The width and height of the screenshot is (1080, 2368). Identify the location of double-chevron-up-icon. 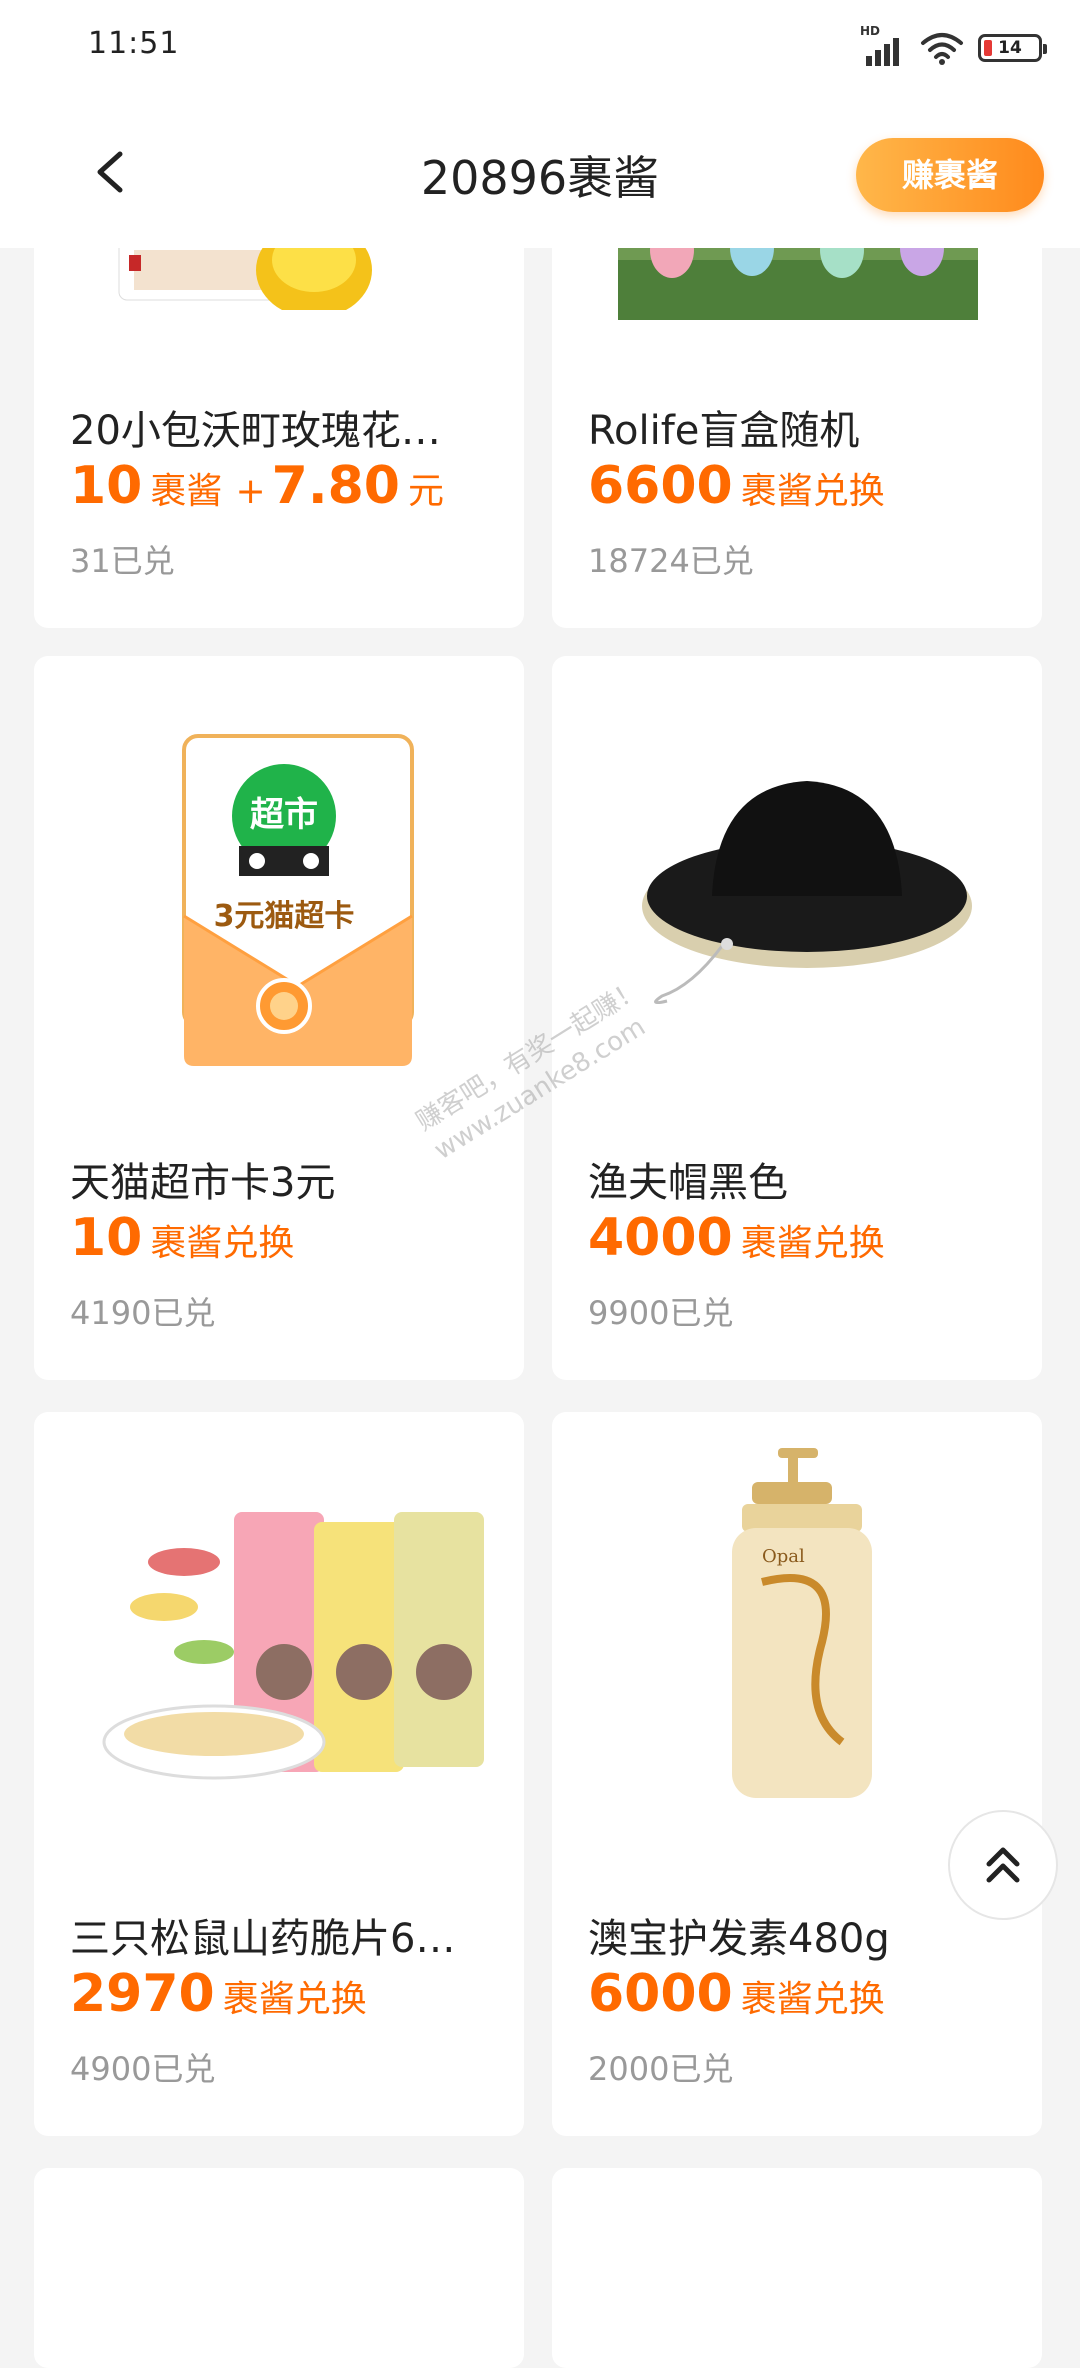
(1003, 1865).